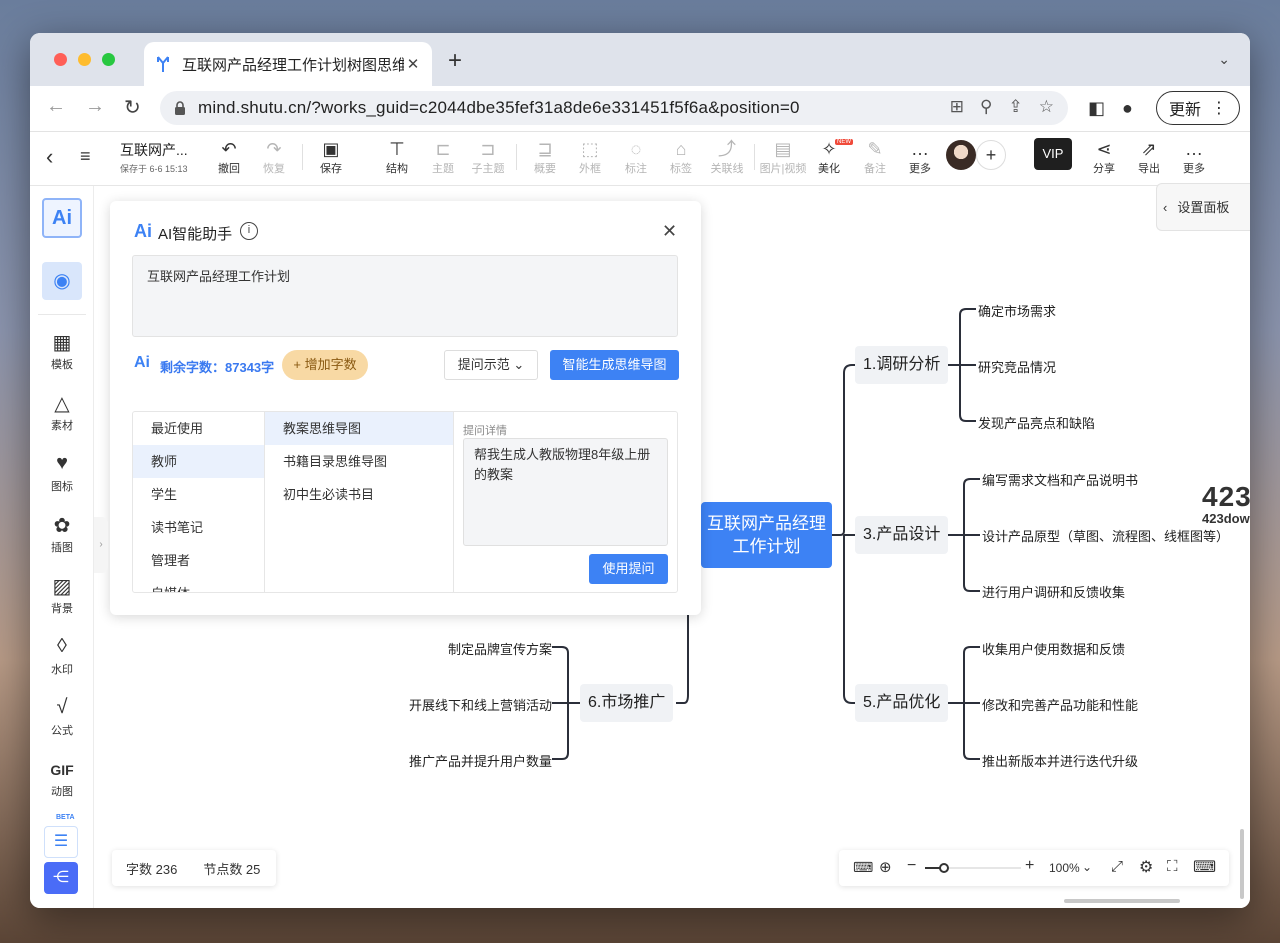 This screenshot has height=943, width=1280. What do you see at coordinates (359, 461) in the screenshot?
I see `list-item: 书籍目录思维导图` at bounding box center [359, 461].